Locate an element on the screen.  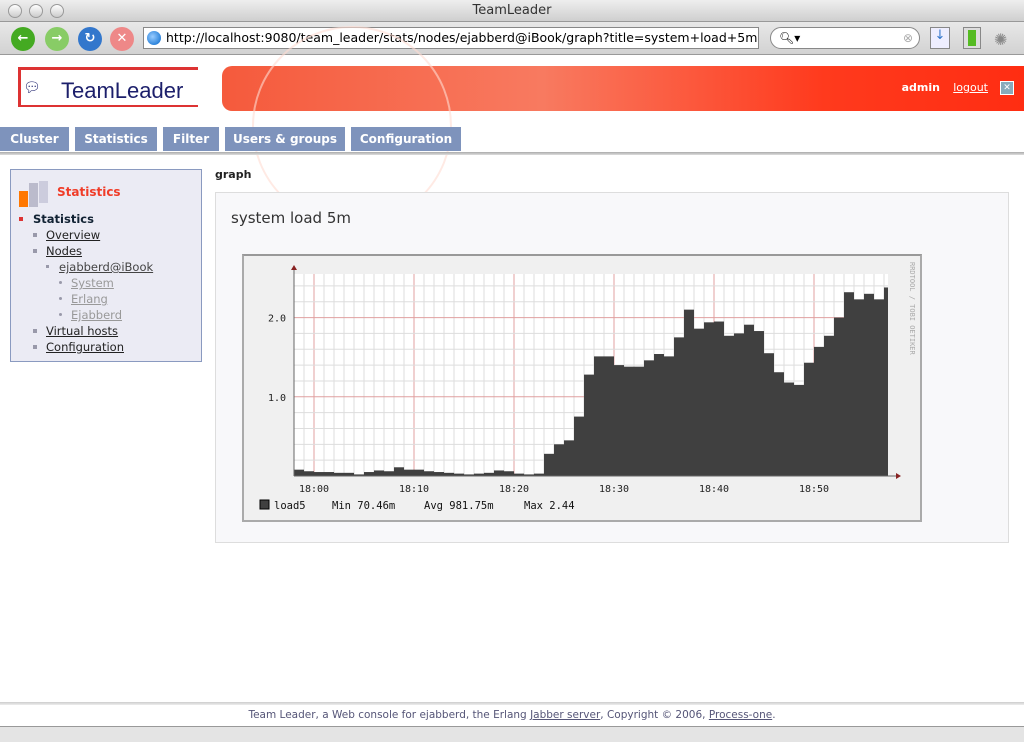
logout-link: logout is located at coordinates (970, 87).